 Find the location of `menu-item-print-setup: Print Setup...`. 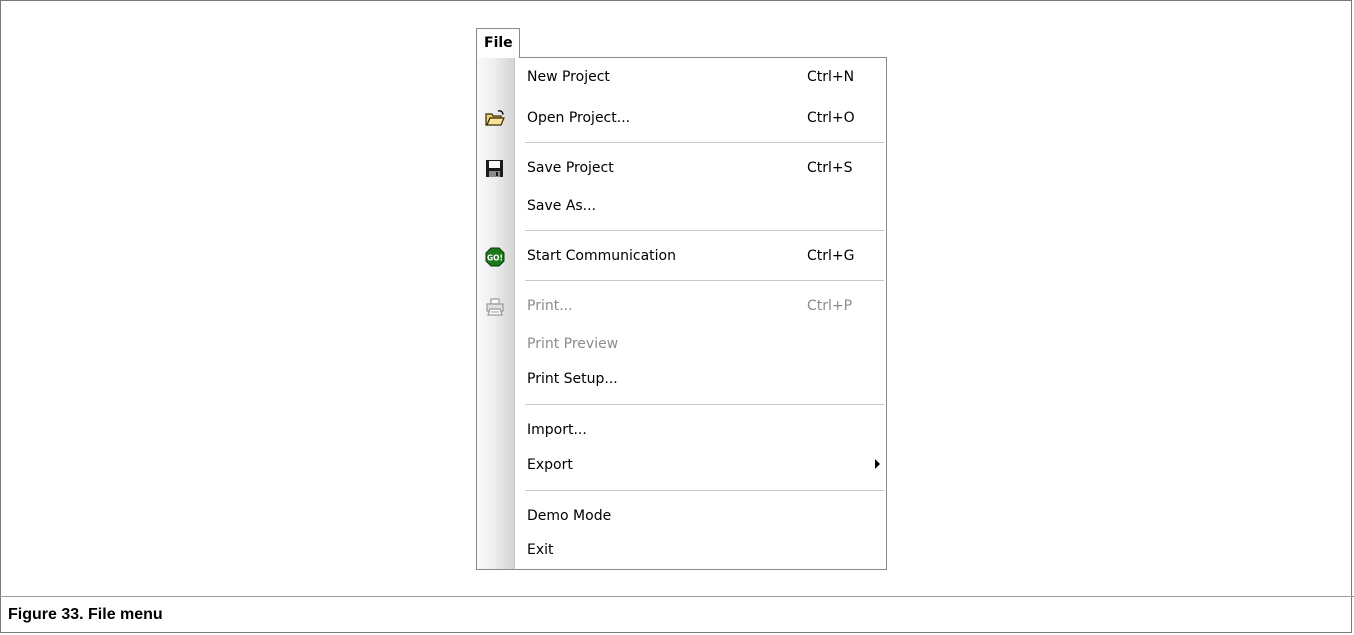

menu-item-print-setup: Print Setup... is located at coordinates (681, 380).